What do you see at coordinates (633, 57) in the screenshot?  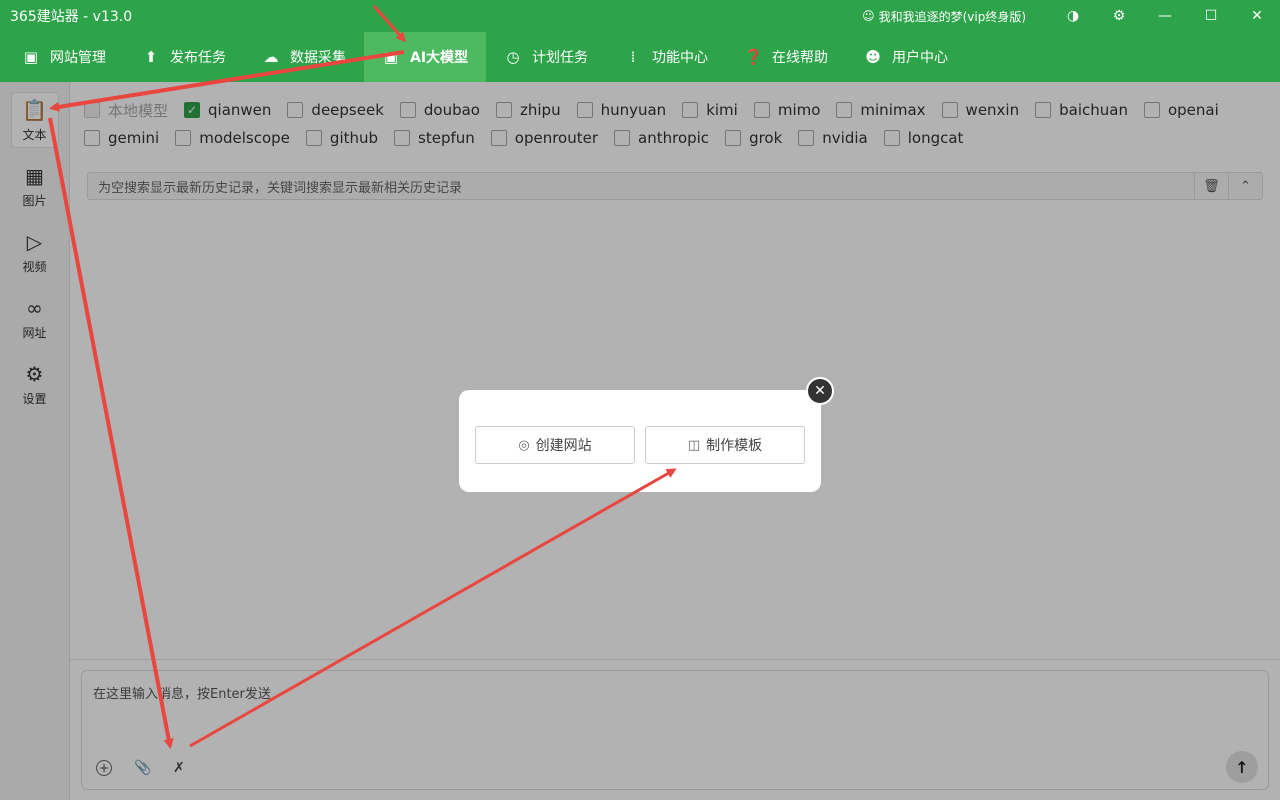 I see `grid-icon: ⁞` at bounding box center [633, 57].